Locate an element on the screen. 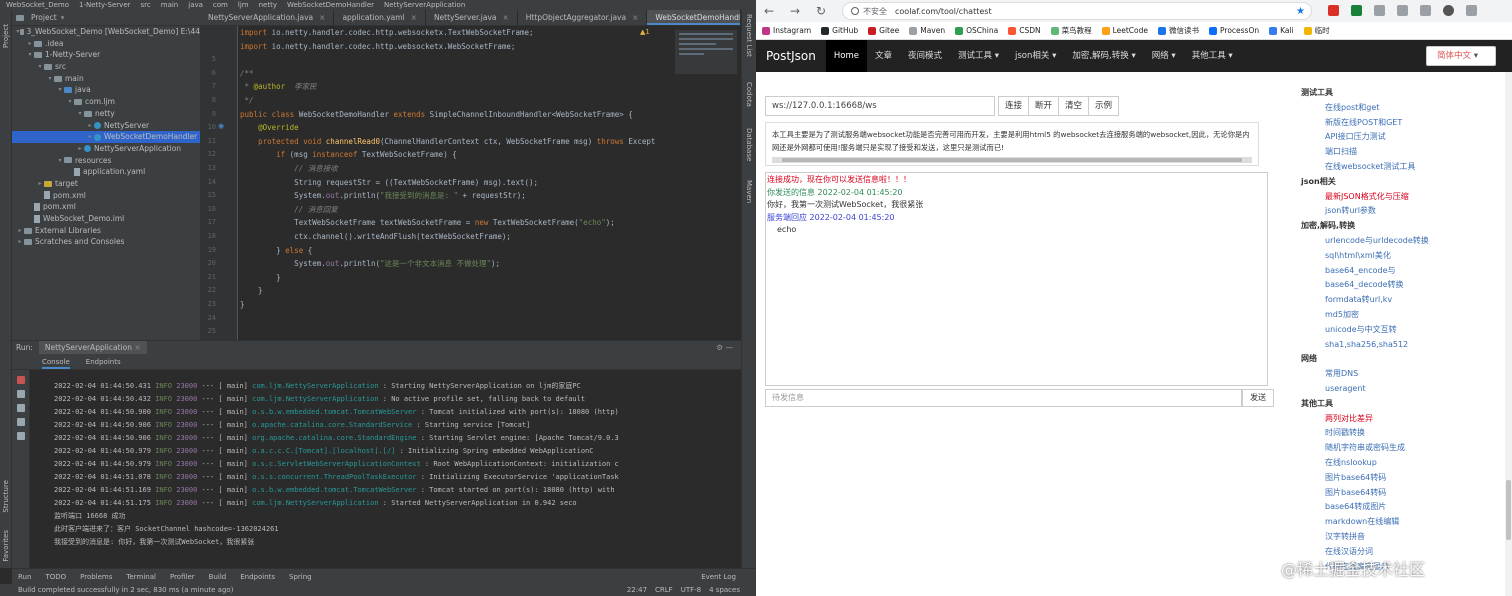  sidebar-link: urlencode与urldecode转换 is located at coordinates (1401, 241).